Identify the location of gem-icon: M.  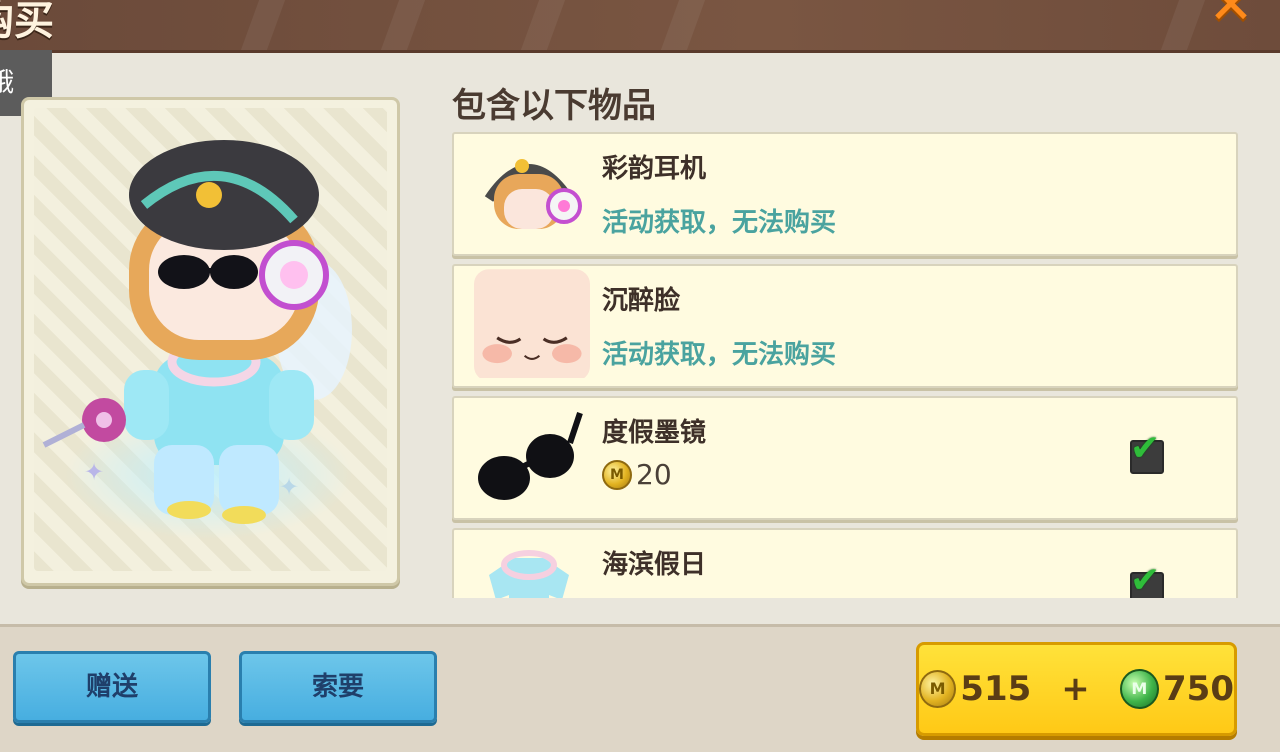
(1139, 689).